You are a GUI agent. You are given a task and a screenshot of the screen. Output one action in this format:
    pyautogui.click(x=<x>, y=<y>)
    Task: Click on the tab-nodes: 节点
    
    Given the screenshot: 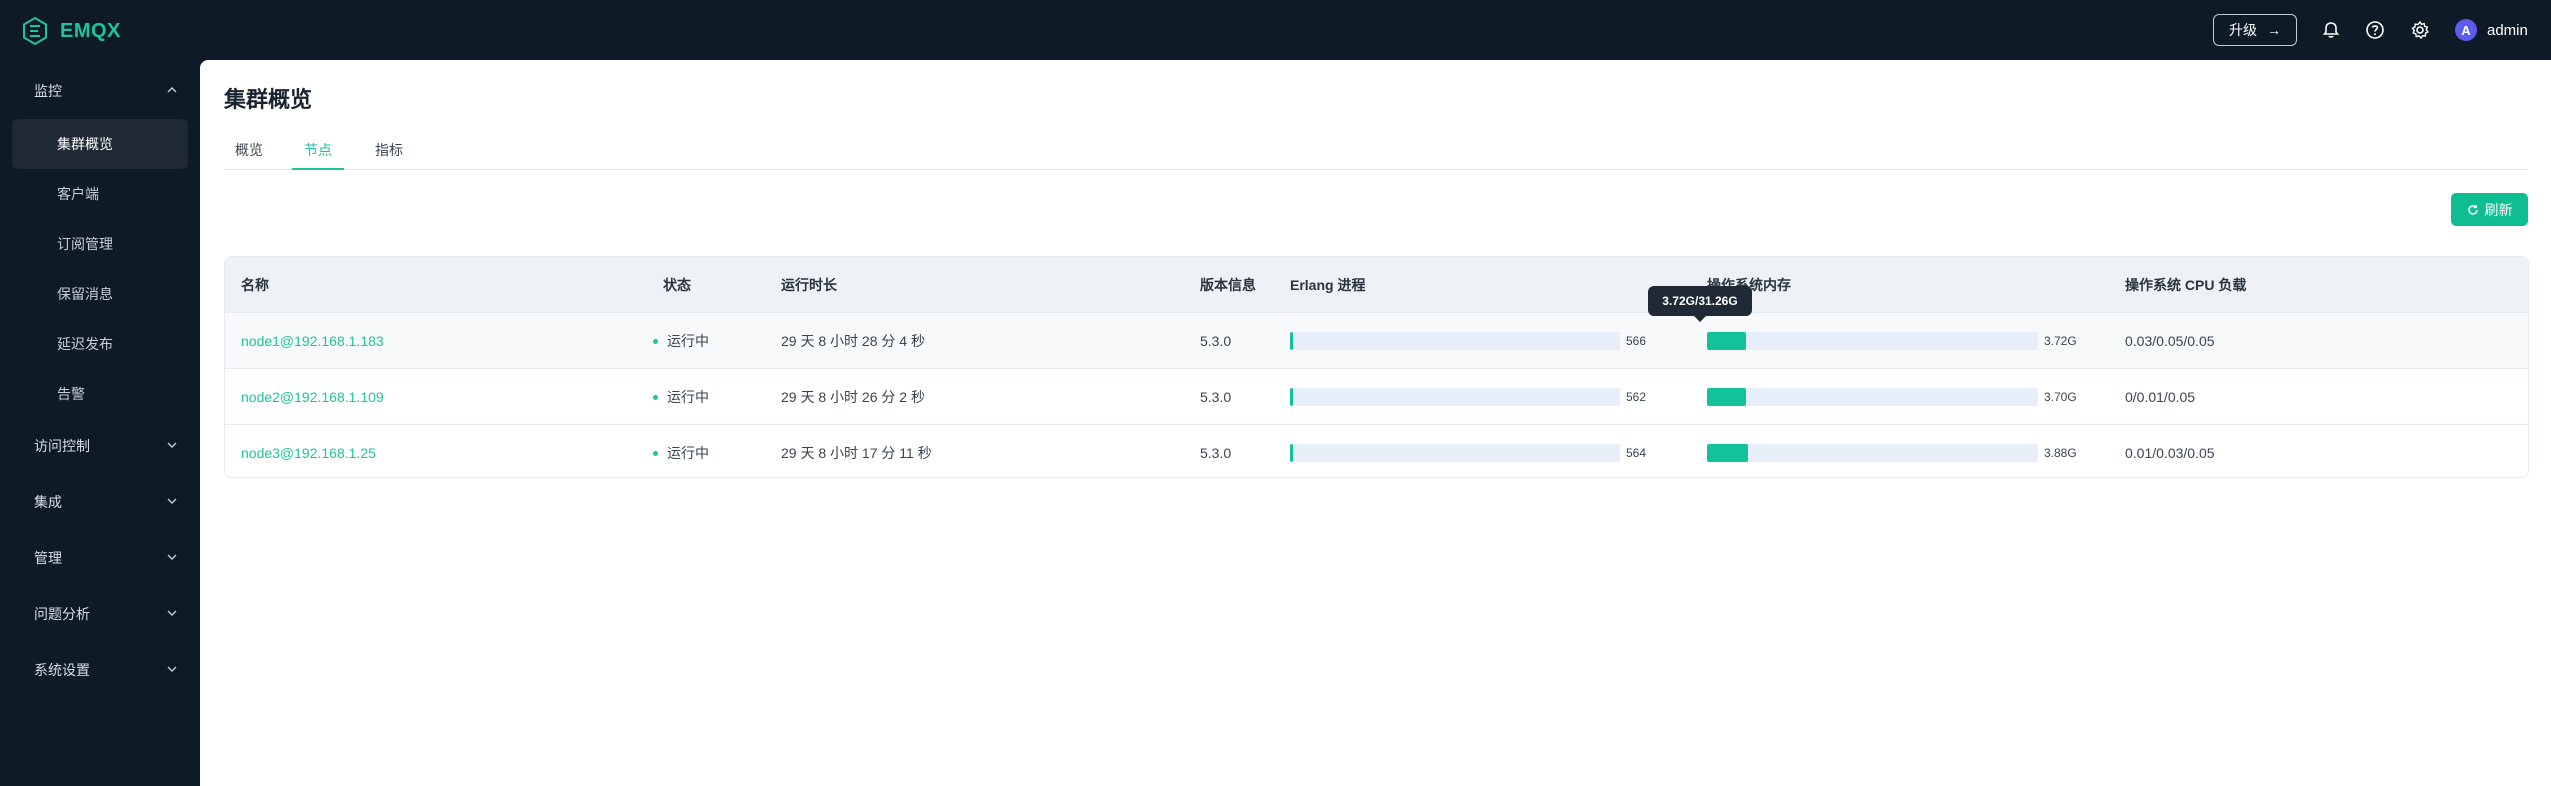 What is the action you would take?
    pyautogui.click(x=318, y=153)
    